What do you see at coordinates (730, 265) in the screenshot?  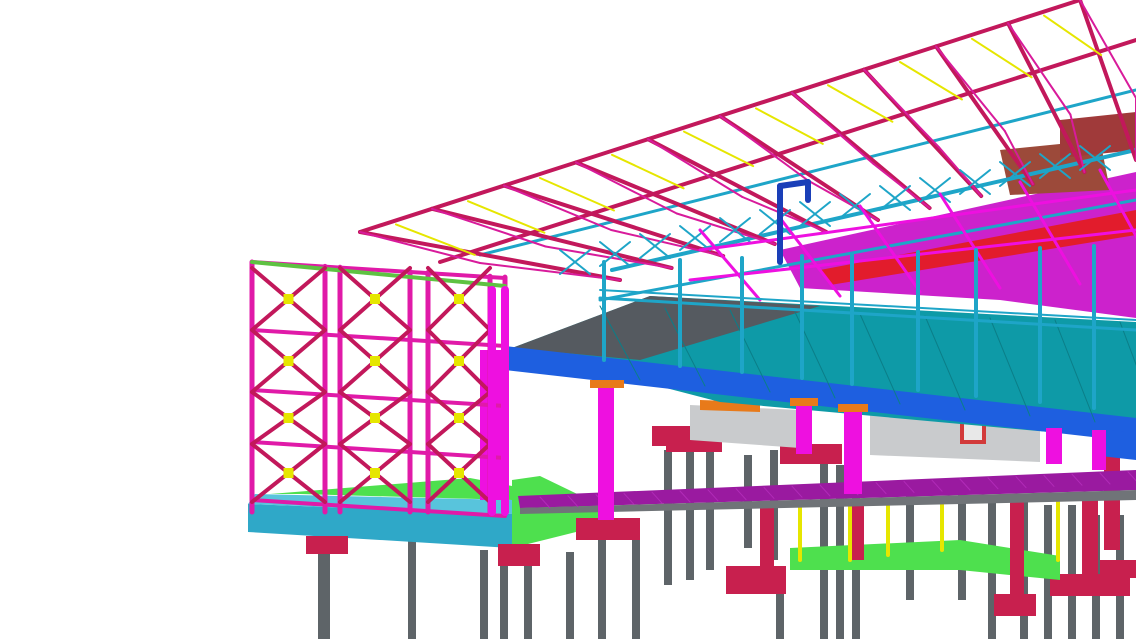 I see `far-truss` at bounding box center [730, 265].